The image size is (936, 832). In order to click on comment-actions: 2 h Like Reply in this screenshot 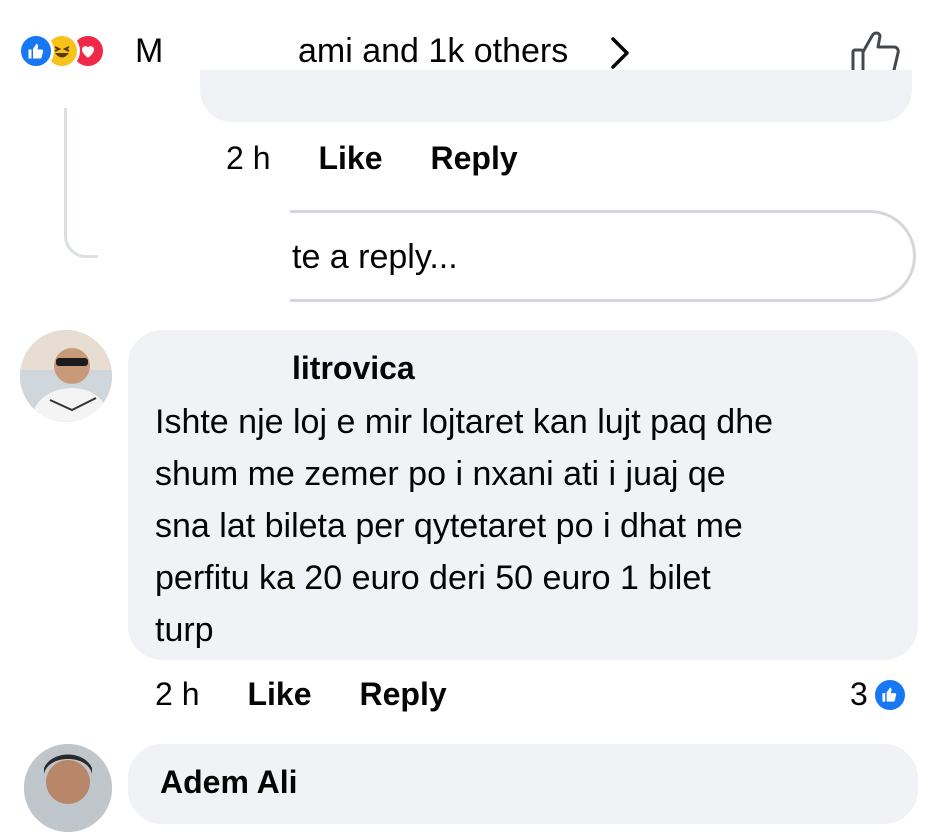, I will do `click(301, 694)`.